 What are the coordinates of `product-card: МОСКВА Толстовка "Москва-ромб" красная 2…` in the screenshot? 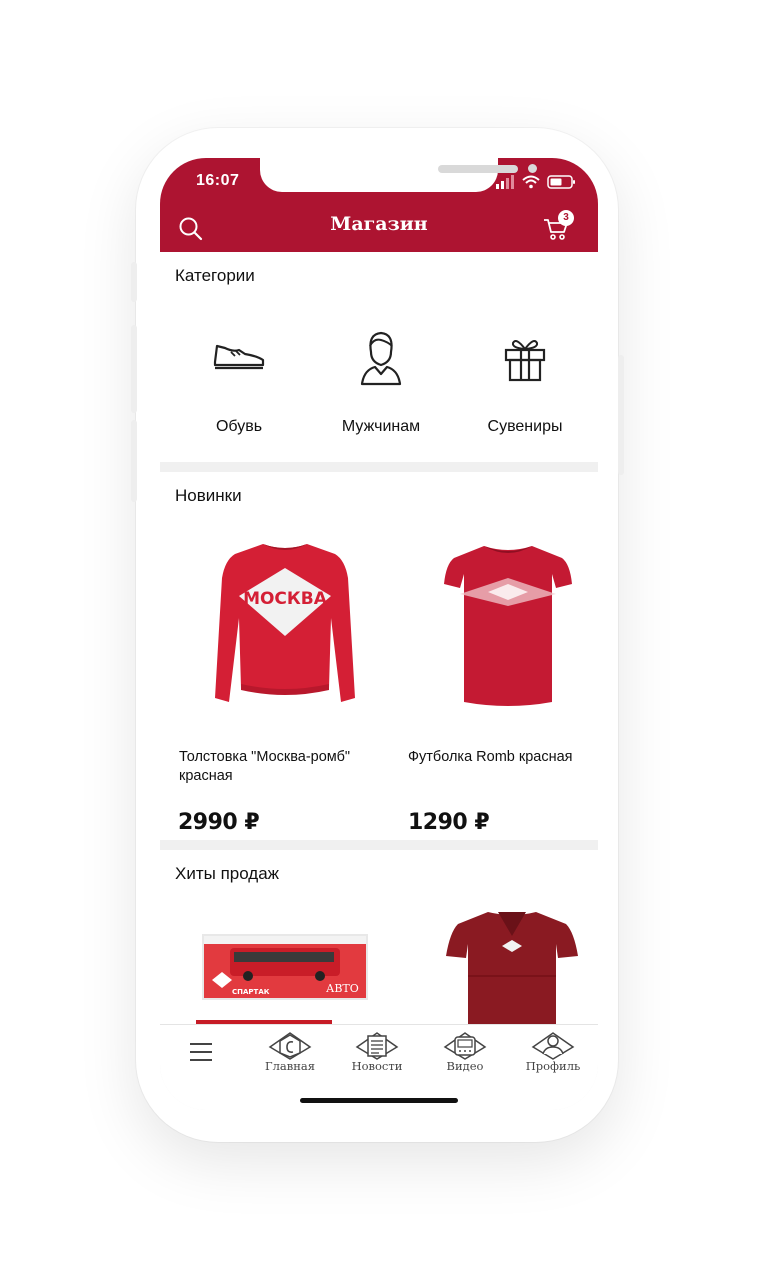 It's located at (270, 681).